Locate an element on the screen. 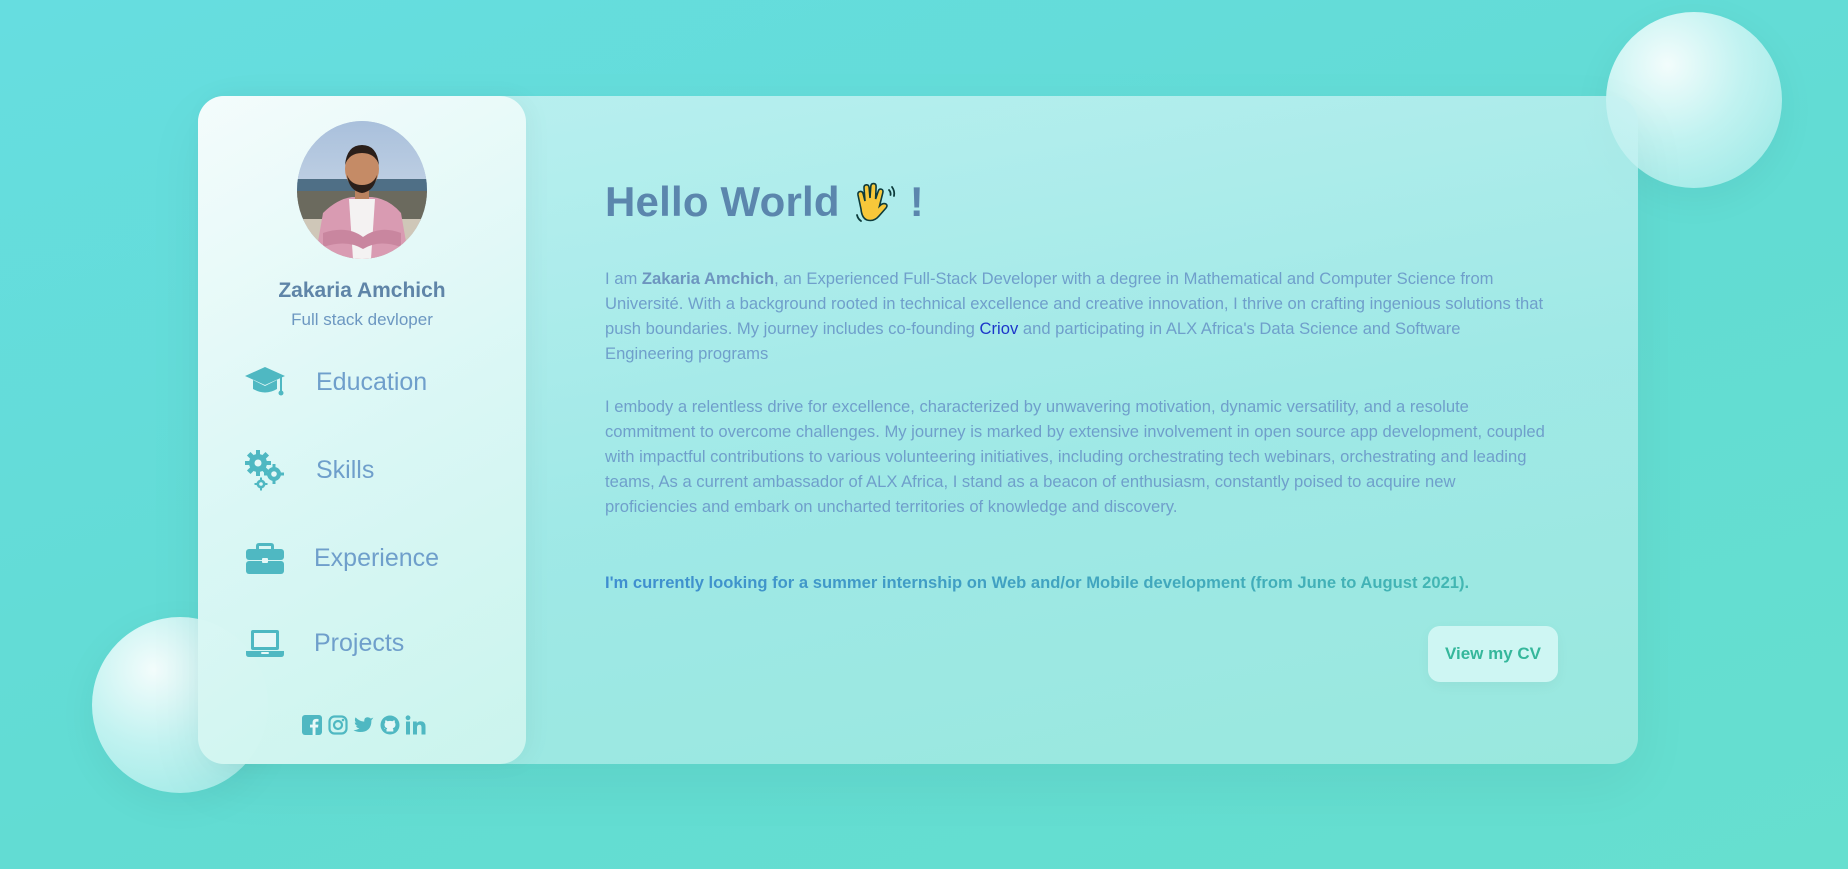  avatar is located at coordinates (362, 190).